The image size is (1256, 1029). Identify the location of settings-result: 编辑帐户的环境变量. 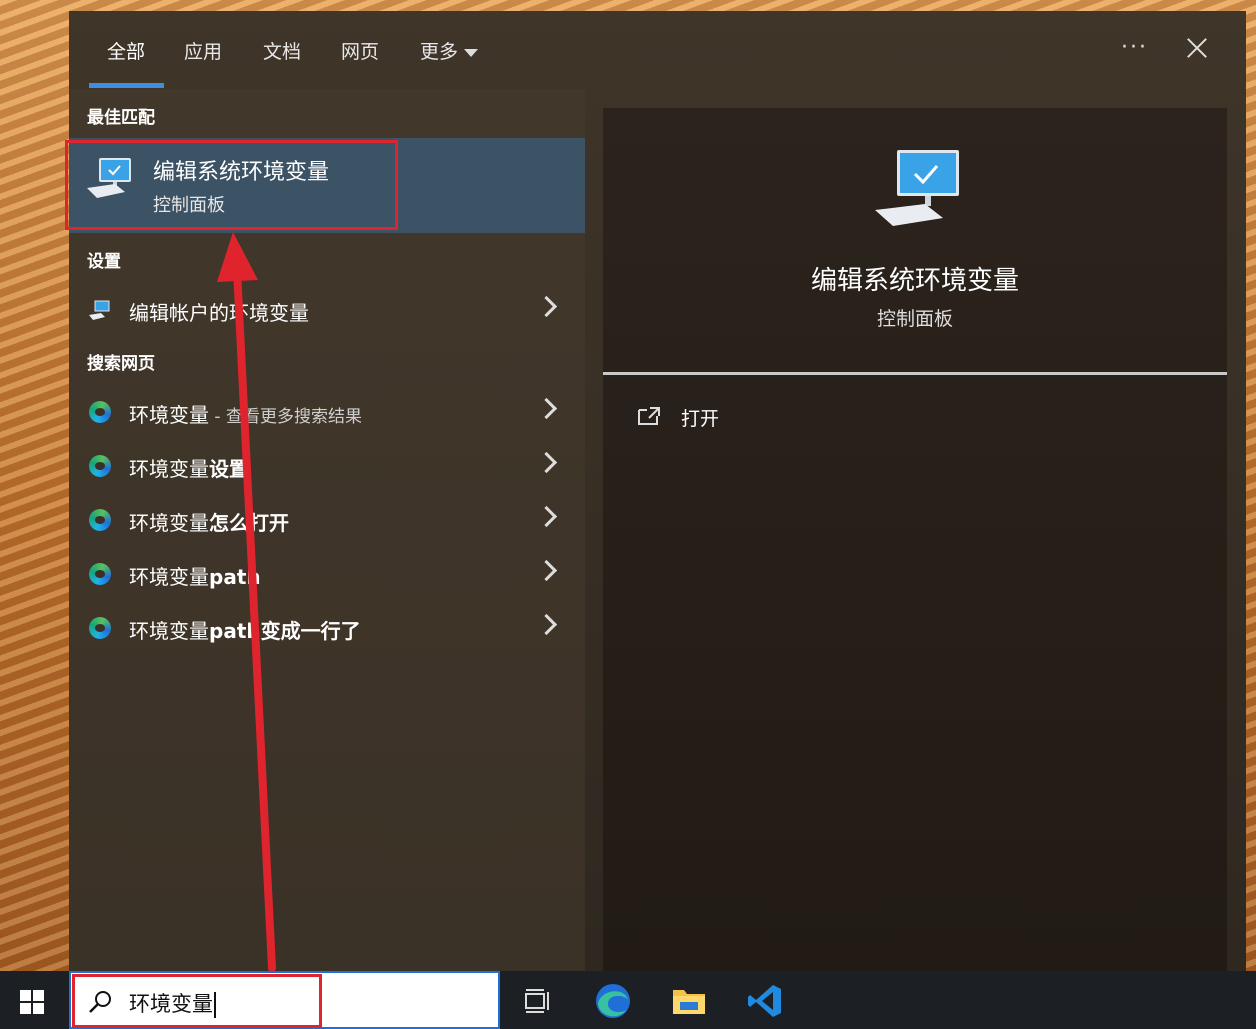
(327, 310).